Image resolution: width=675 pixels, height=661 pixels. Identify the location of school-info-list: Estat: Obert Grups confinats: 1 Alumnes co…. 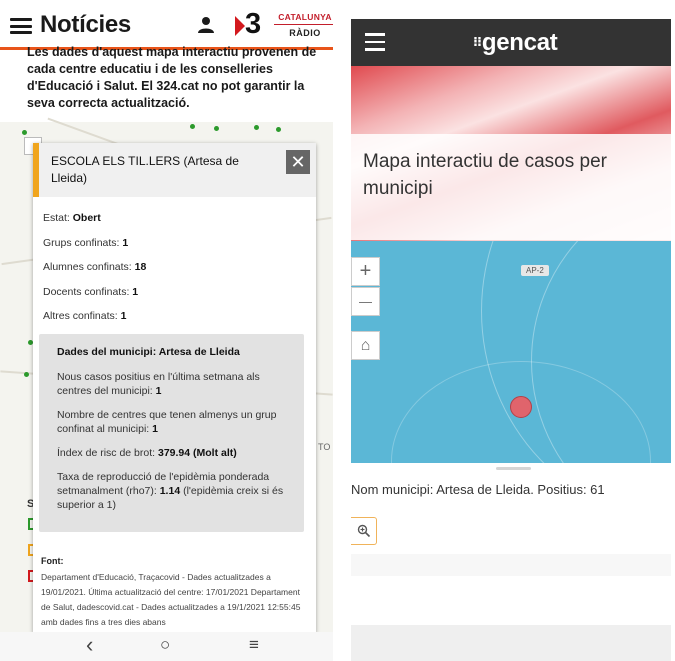
(172, 267).